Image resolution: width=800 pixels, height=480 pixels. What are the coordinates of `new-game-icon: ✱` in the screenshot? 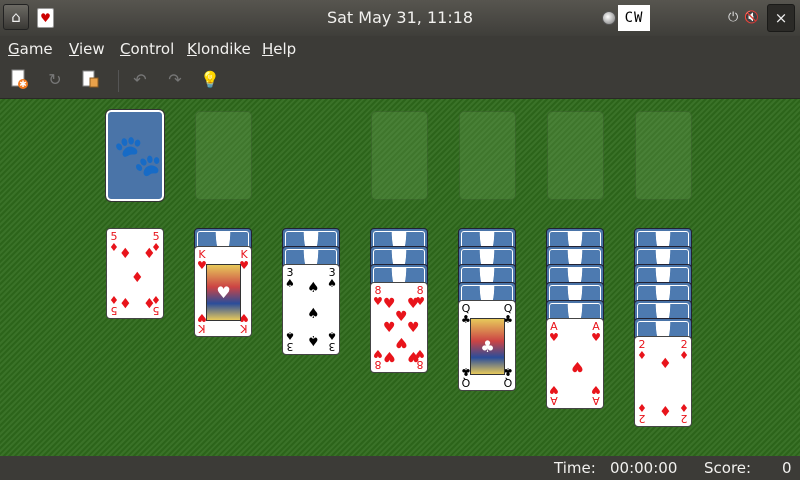 It's located at (19, 81).